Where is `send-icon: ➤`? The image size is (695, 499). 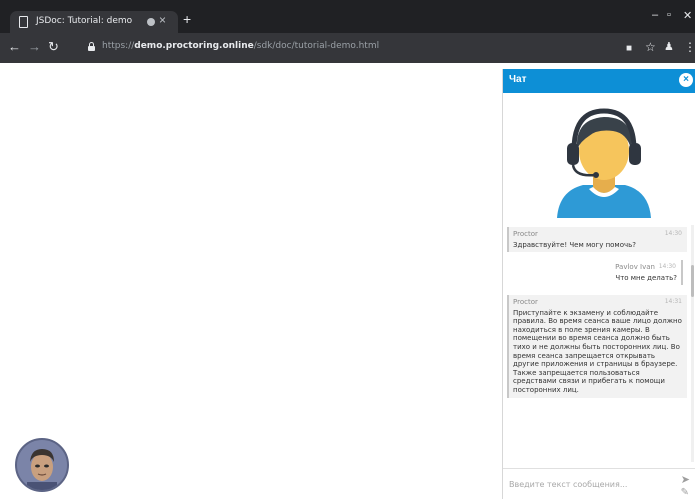 send-icon: ➤ is located at coordinates (685, 479).